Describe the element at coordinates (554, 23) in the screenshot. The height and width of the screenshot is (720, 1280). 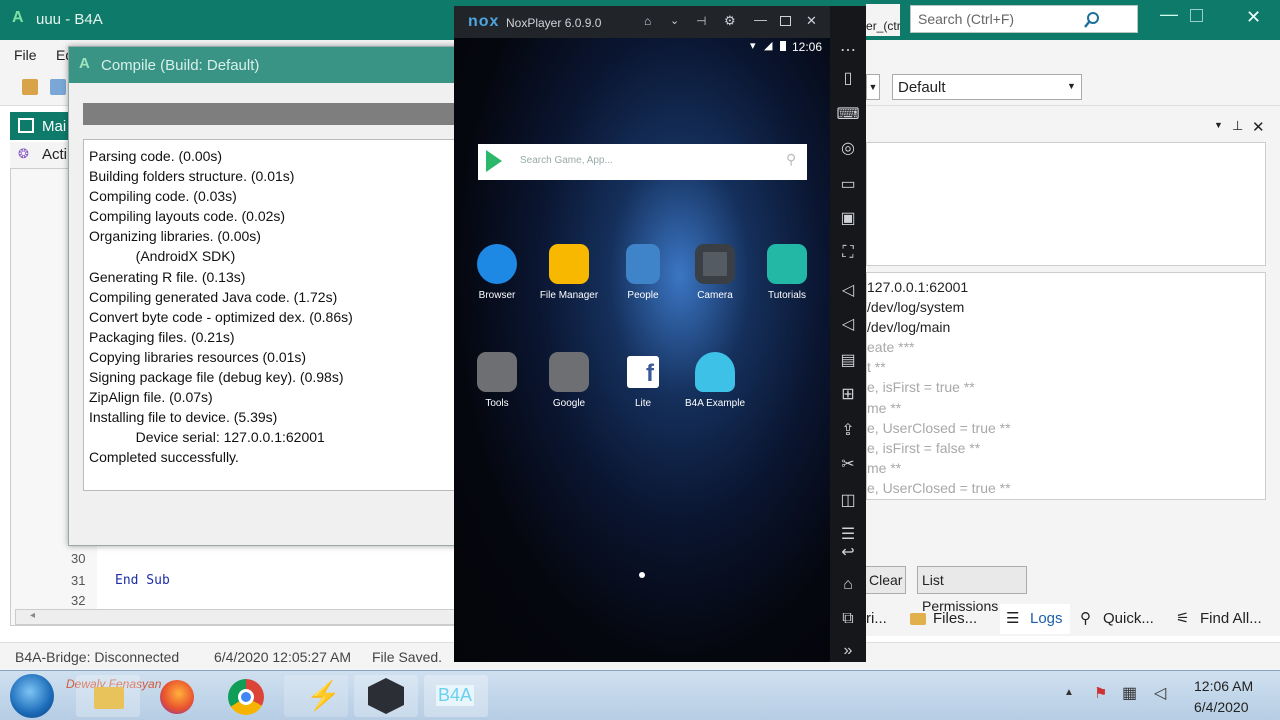
I see `nox-title: NoxPlayer 6.0.9.0` at that location.